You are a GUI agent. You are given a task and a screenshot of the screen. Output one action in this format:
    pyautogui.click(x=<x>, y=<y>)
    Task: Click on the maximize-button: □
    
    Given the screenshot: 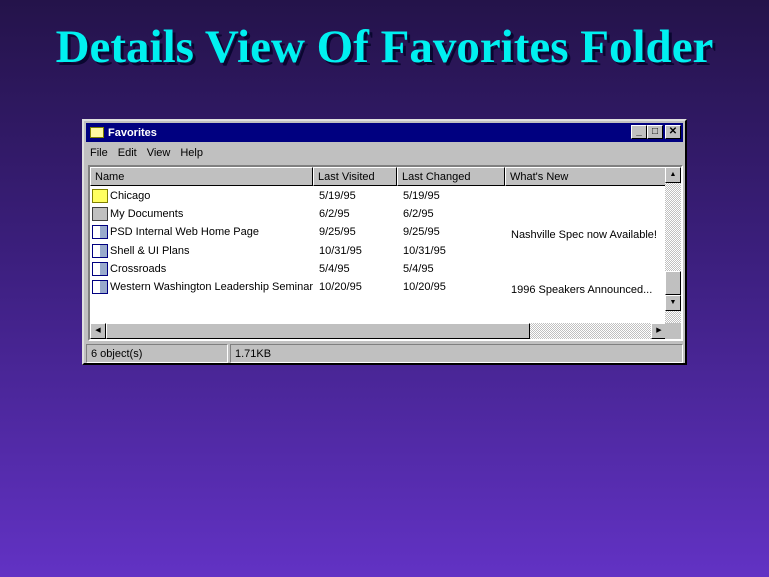 What is the action you would take?
    pyautogui.click(x=655, y=132)
    